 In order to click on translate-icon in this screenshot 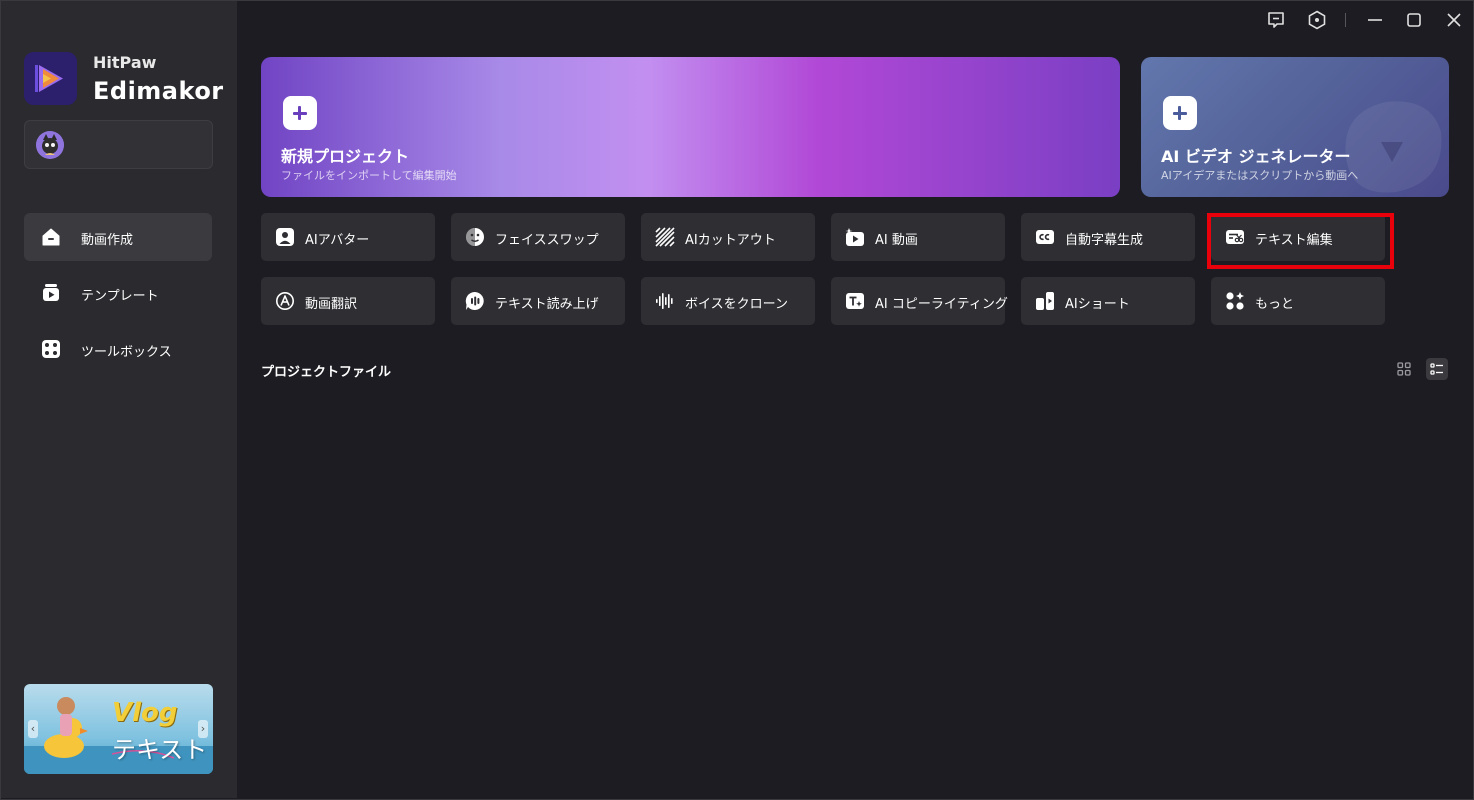, I will do `click(285, 301)`.